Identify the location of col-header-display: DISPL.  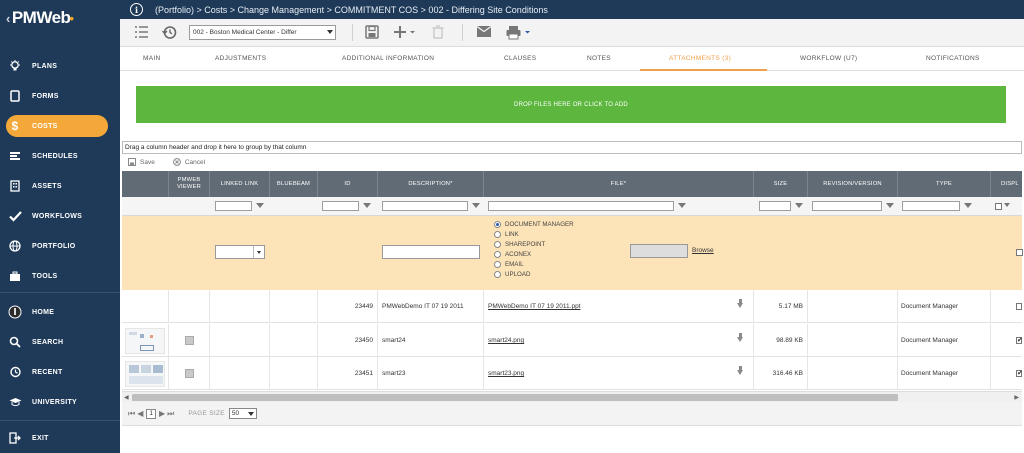
(1006, 184).